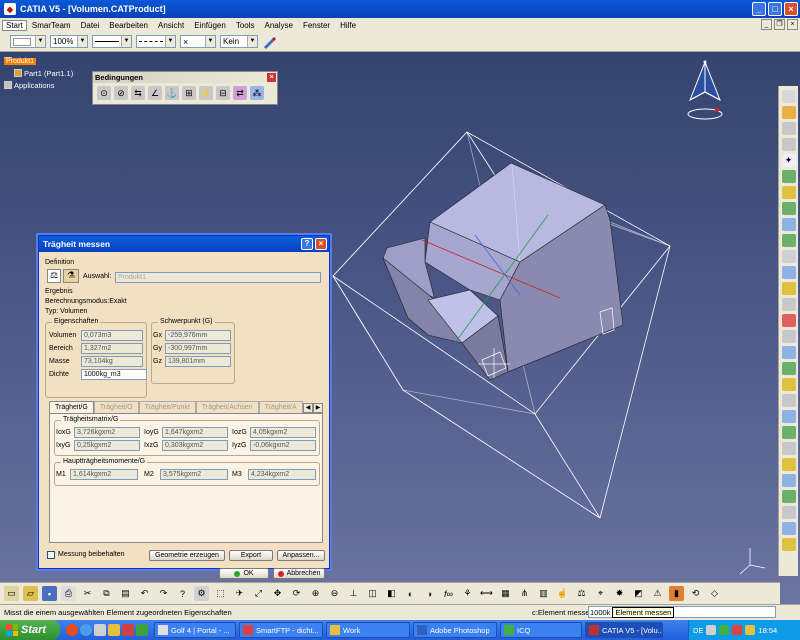 The image size is (800, 640). I want to click on new-file-icon: ▭, so click(11, 593).